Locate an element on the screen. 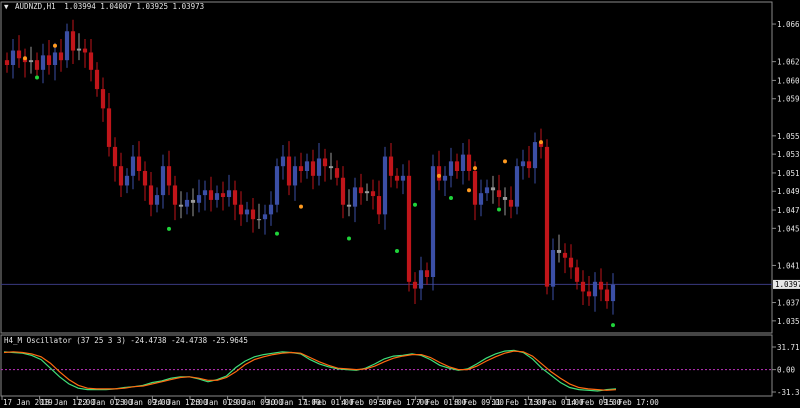 This screenshot has height=408, width=800. price-tick-label: 1.06090 is located at coordinates (788, 80).